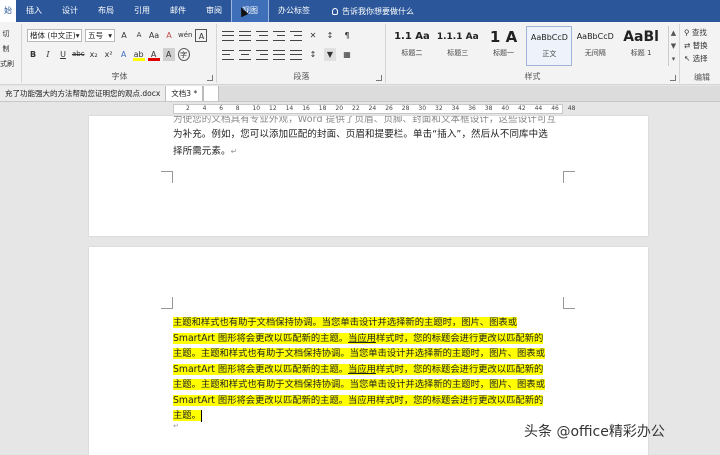 The height and width of the screenshot is (455, 720). I want to click on doc-tab-2: 文档3 *, so click(185, 93).